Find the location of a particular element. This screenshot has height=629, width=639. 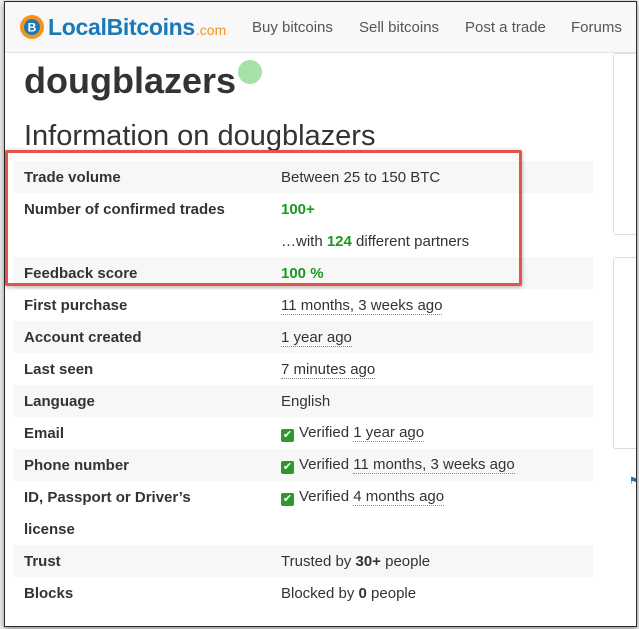

row-label: Last seen is located at coordinates (59, 369).